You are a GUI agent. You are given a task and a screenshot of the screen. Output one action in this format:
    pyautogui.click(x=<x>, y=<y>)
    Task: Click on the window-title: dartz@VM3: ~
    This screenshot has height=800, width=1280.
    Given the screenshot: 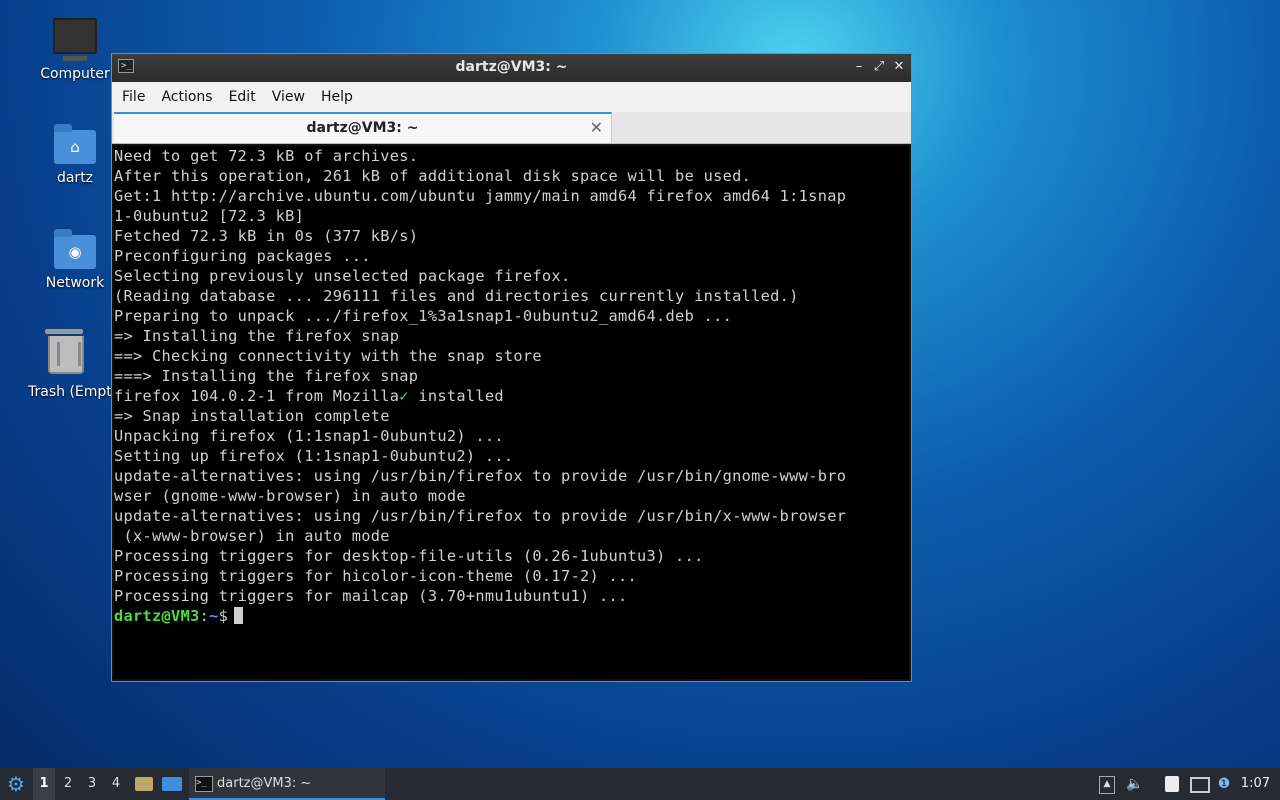 What is the action you would take?
    pyautogui.click(x=511, y=67)
    